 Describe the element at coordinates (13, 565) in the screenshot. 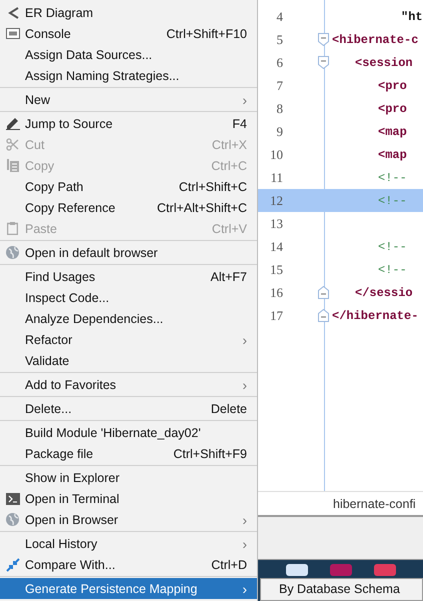

I see `compare-icon` at that location.